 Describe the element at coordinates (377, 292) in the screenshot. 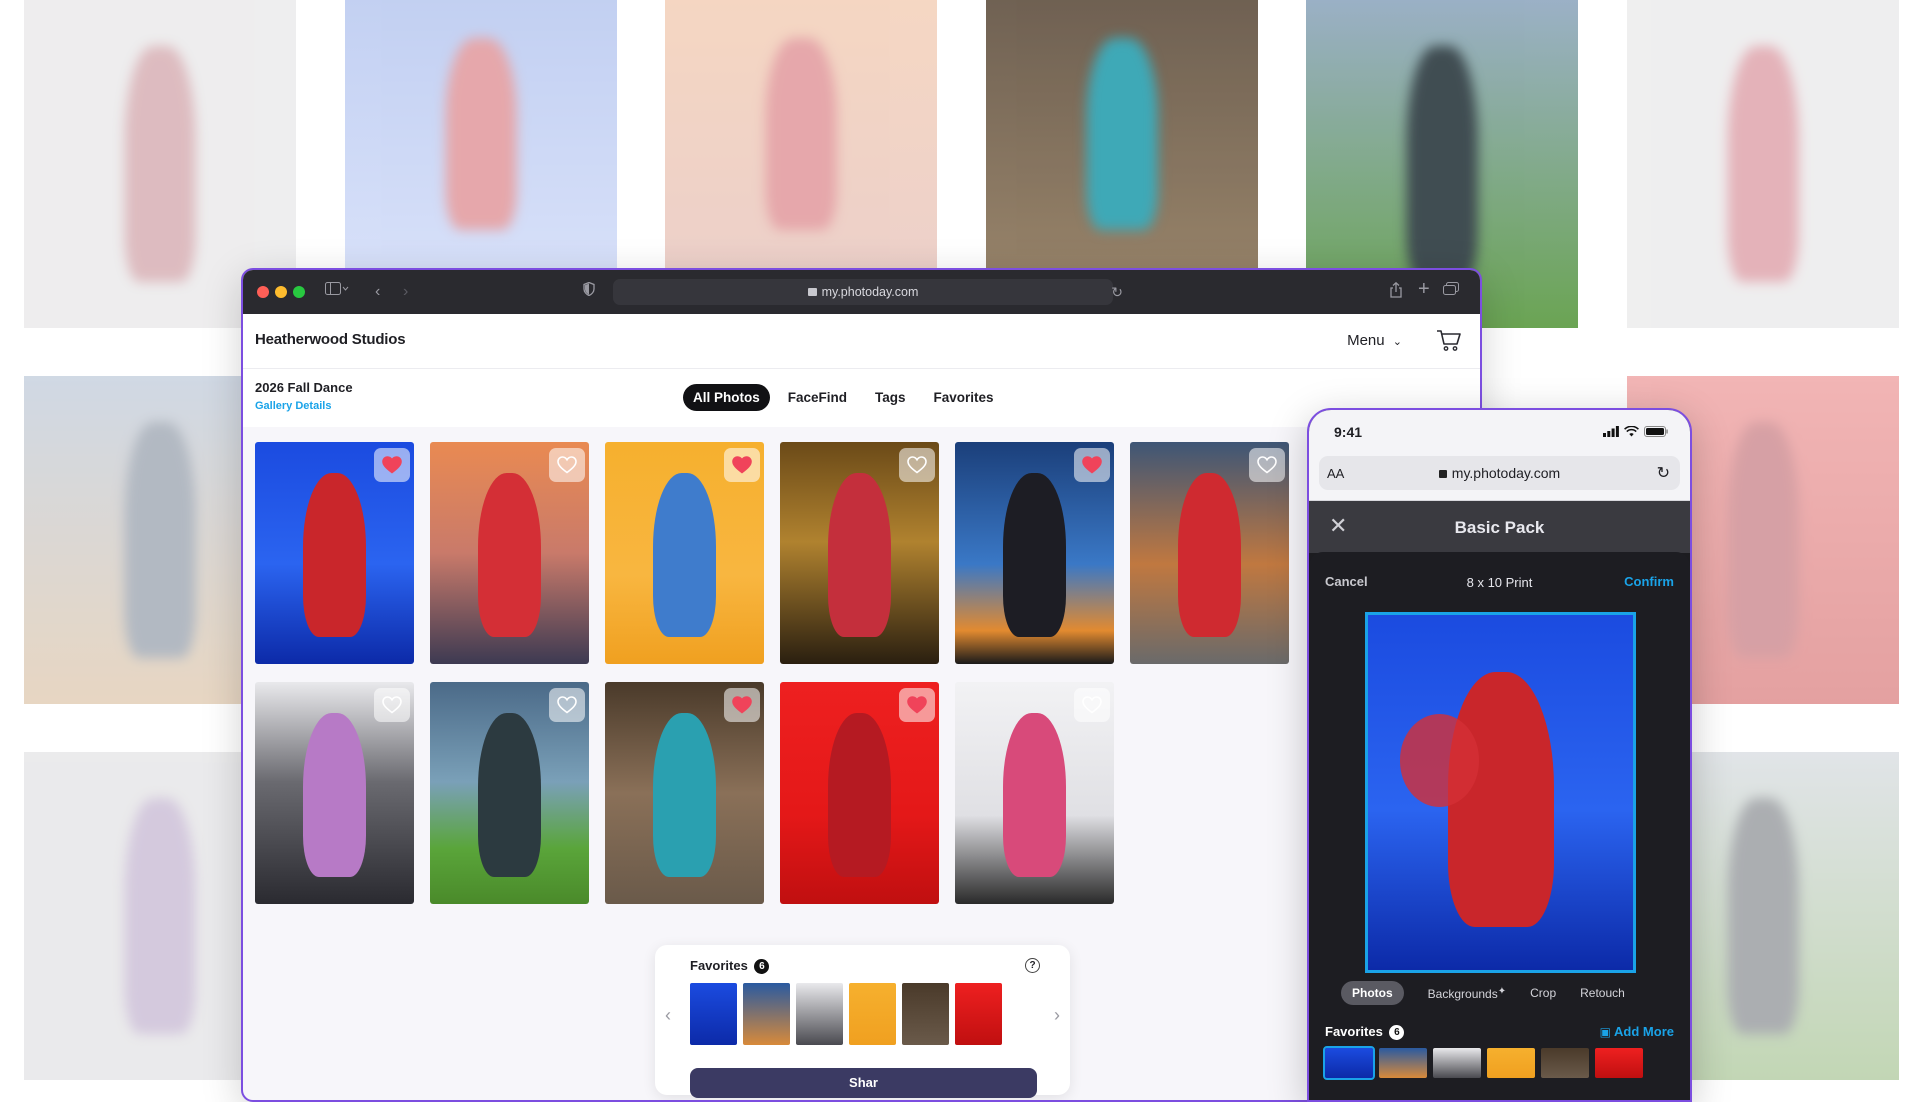

I see `back-icon: ‹` at that location.